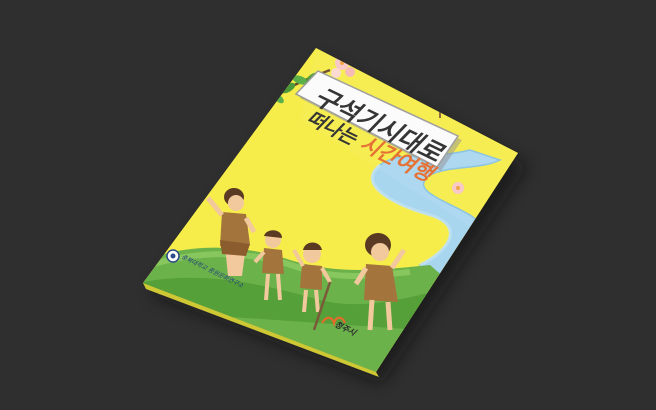  What do you see at coordinates (483, 108) in the screenshot?
I see `tree-cluster` at bounding box center [483, 108].